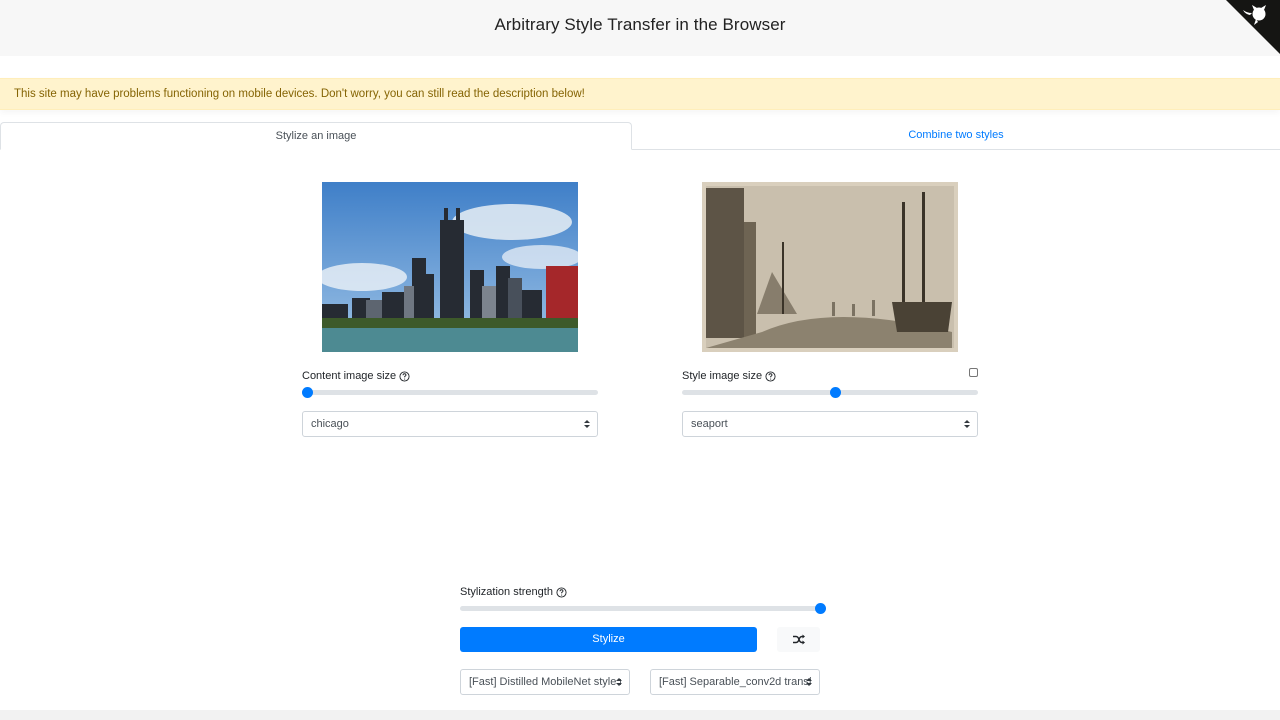 Image resolution: width=1280 pixels, height=720 pixels. Describe the element at coordinates (729, 376) in the screenshot. I see `style-size-label: Style image size` at that location.